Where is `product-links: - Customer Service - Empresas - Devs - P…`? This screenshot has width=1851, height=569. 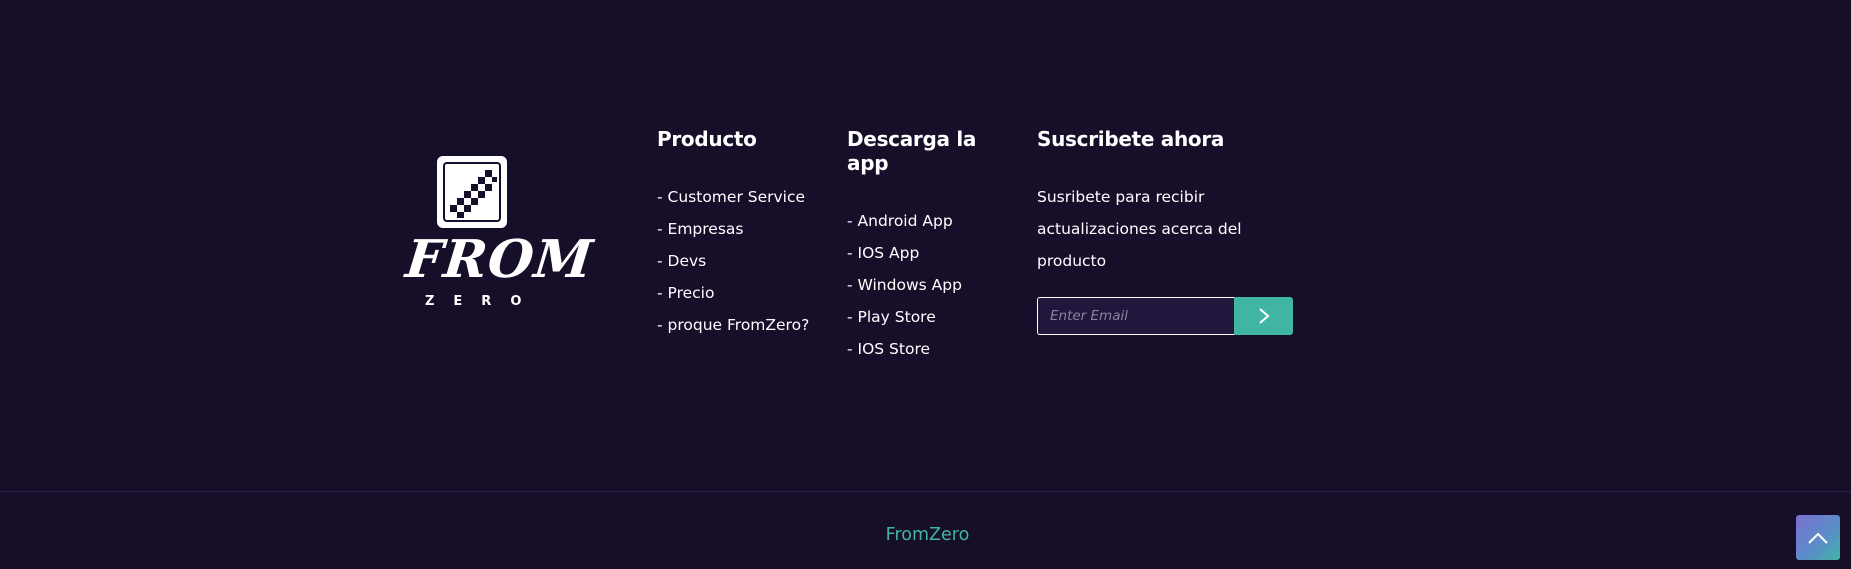
product-links: - Customer Service - Empresas - Devs - P… is located at coordinates (747, 261).